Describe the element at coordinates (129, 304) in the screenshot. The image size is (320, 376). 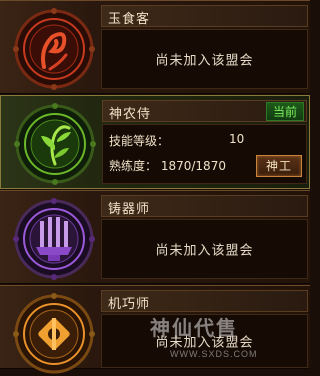
I see `guild-name: 机巧师` at that location.